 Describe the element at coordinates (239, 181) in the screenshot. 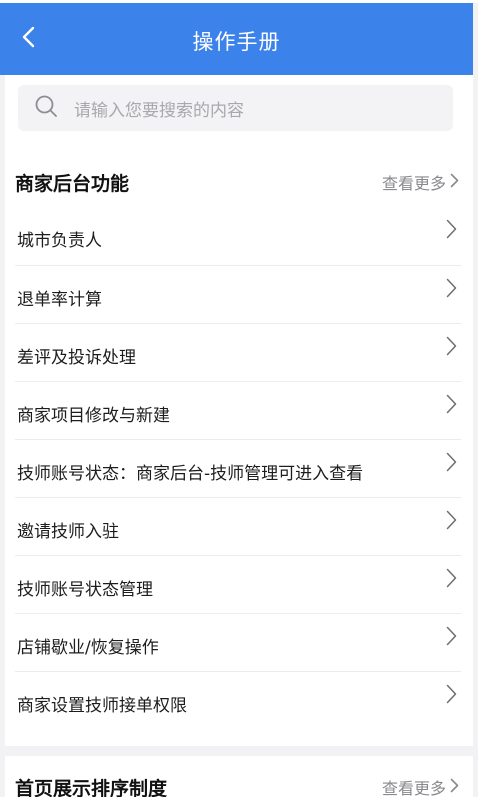

I see `section-header-merchant: 商家后台功能 查看更多` at that location.